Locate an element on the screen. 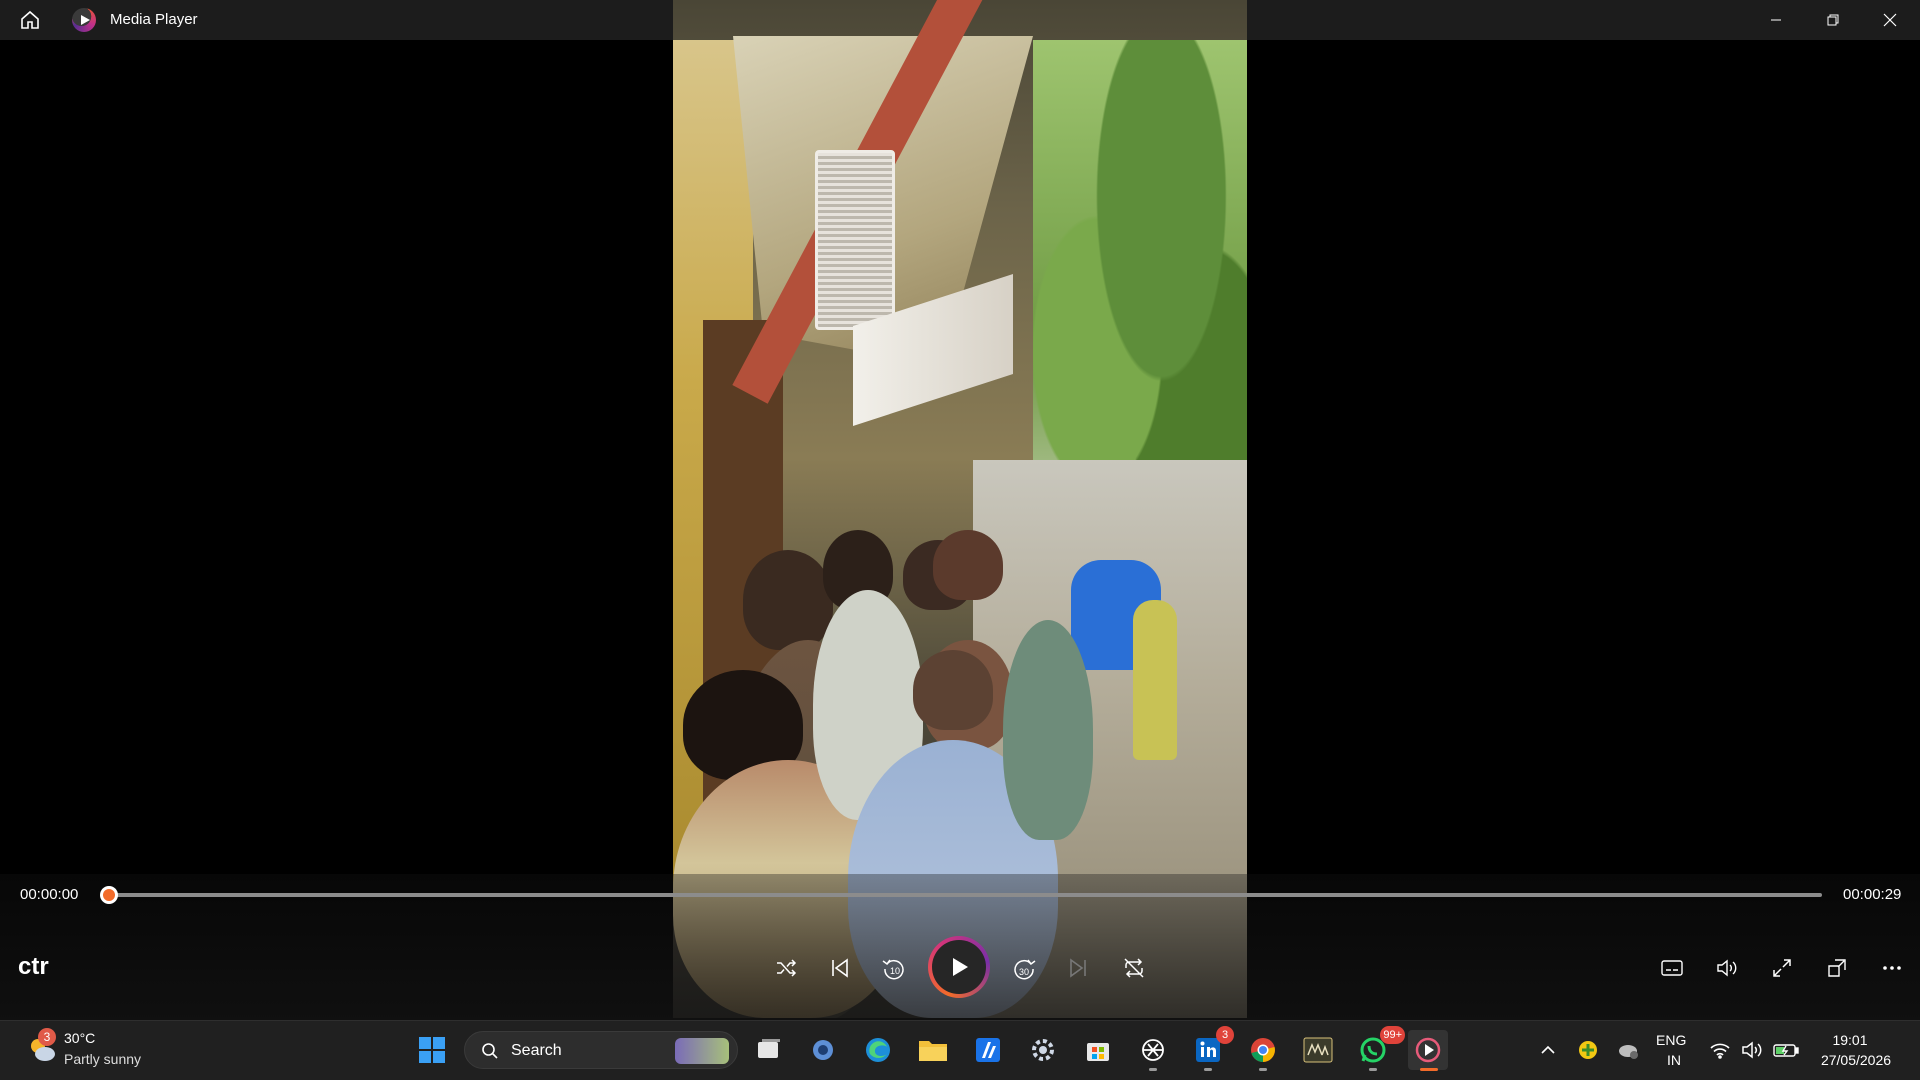  minimize-button is located at coordinates (1776, 20).